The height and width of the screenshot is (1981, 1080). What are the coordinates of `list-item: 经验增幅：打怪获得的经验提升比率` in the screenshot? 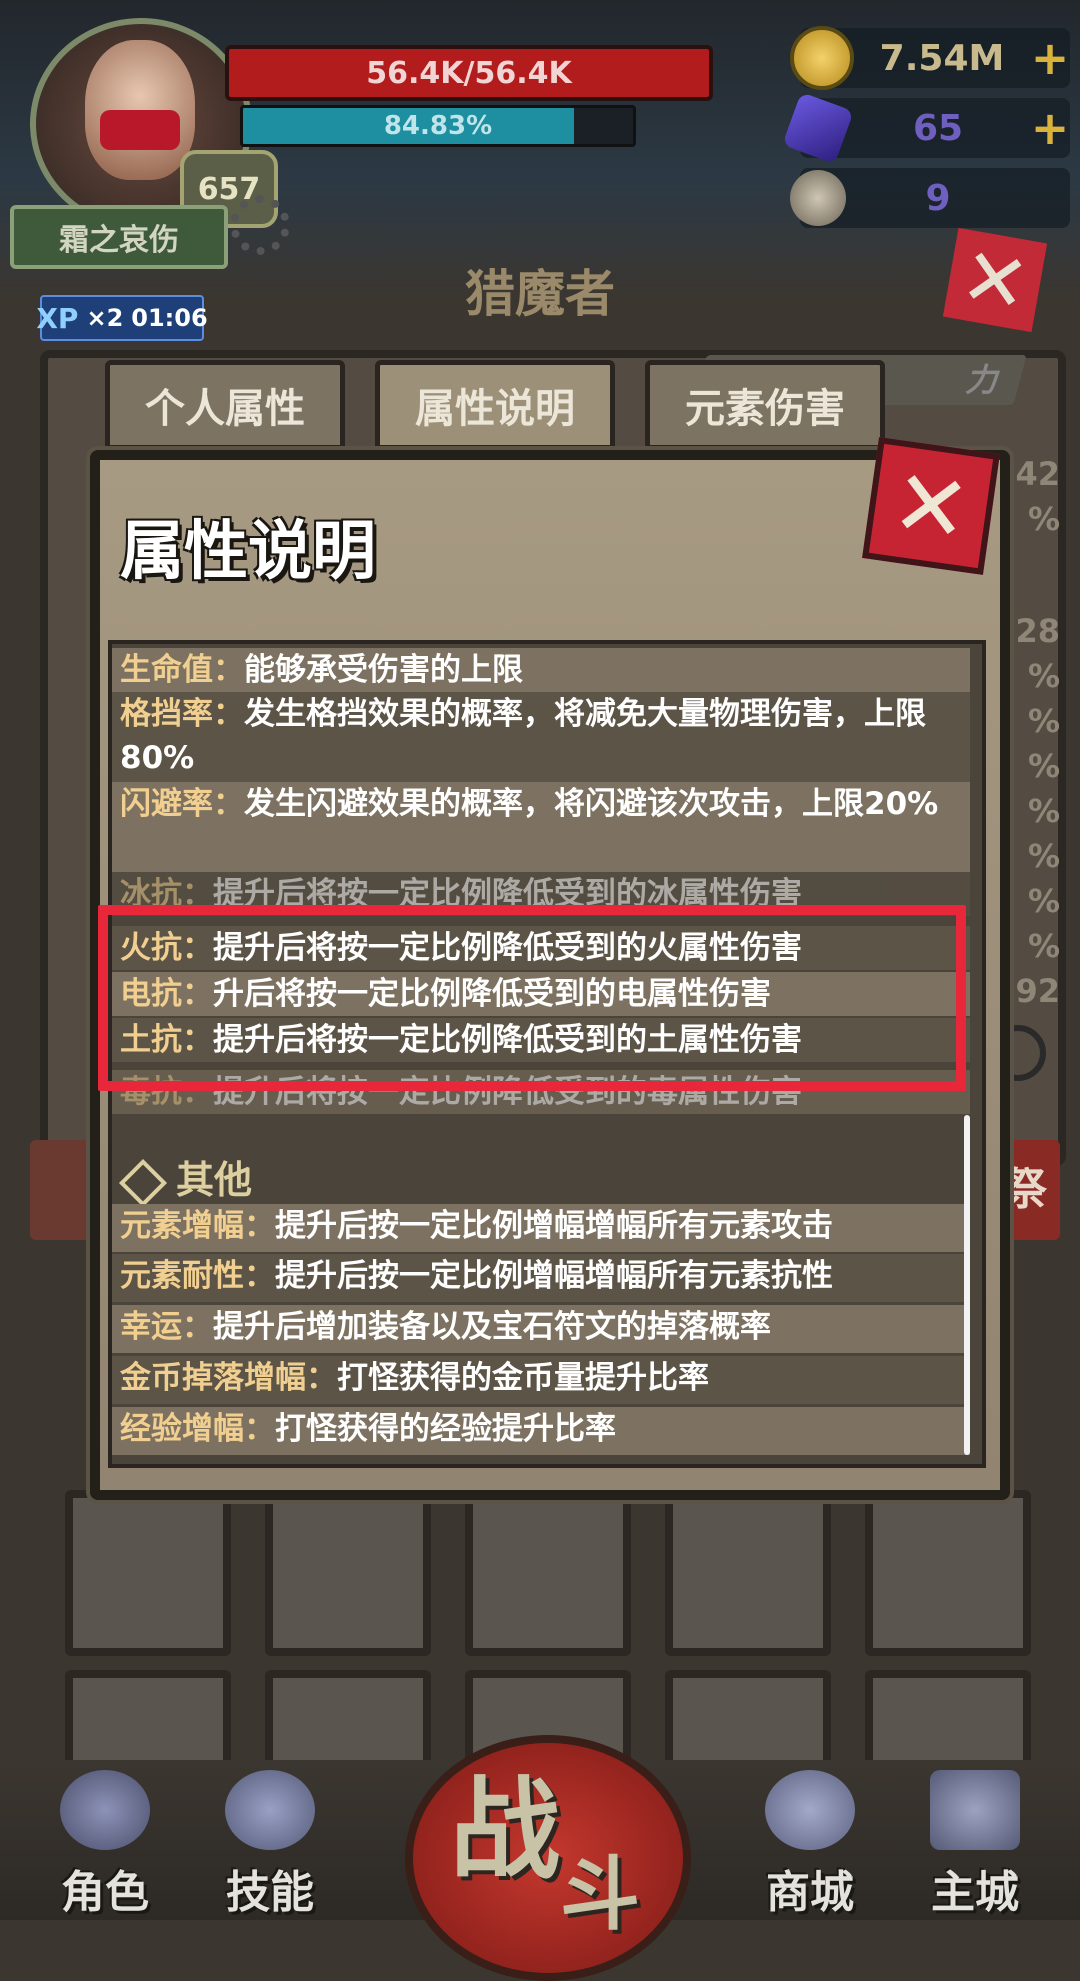 It's located at (541, 1431).